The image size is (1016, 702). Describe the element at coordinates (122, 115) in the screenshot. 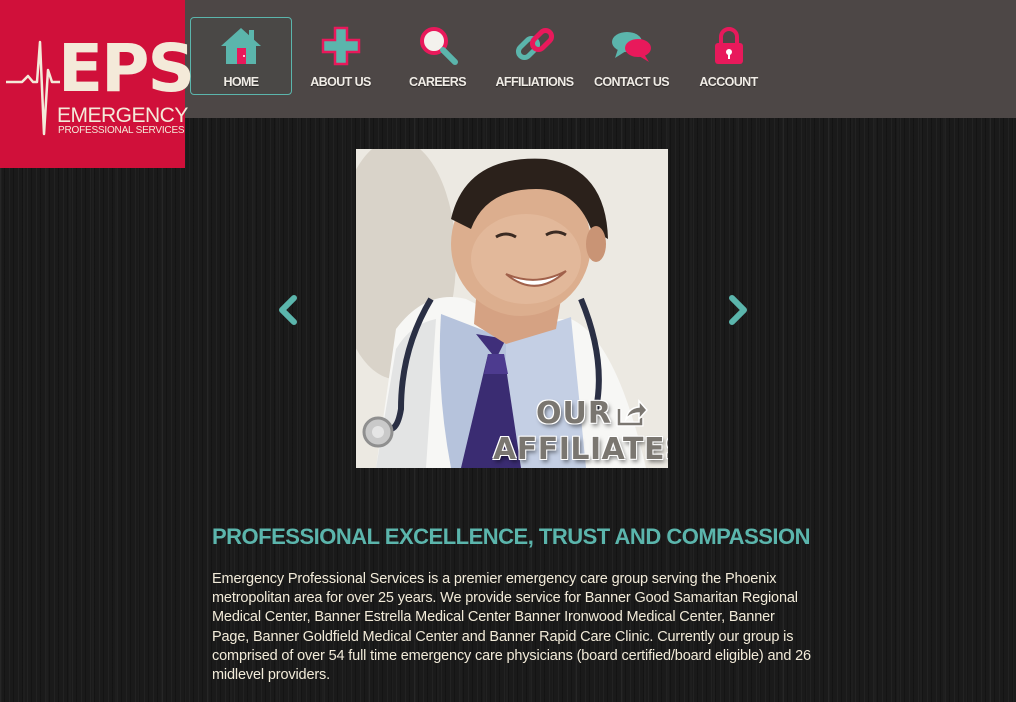

I see `logo-line-1: EMERGENCY` at that location.